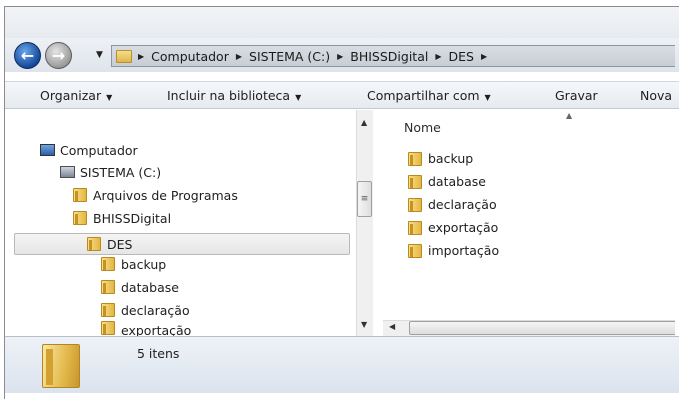 Image resolution: width=679 pixels, height=399 pixels. What do you see at coordinates (182, 244) in the screenshot?
I see `tree-selection-highlight` at bounding box center [182, 244].